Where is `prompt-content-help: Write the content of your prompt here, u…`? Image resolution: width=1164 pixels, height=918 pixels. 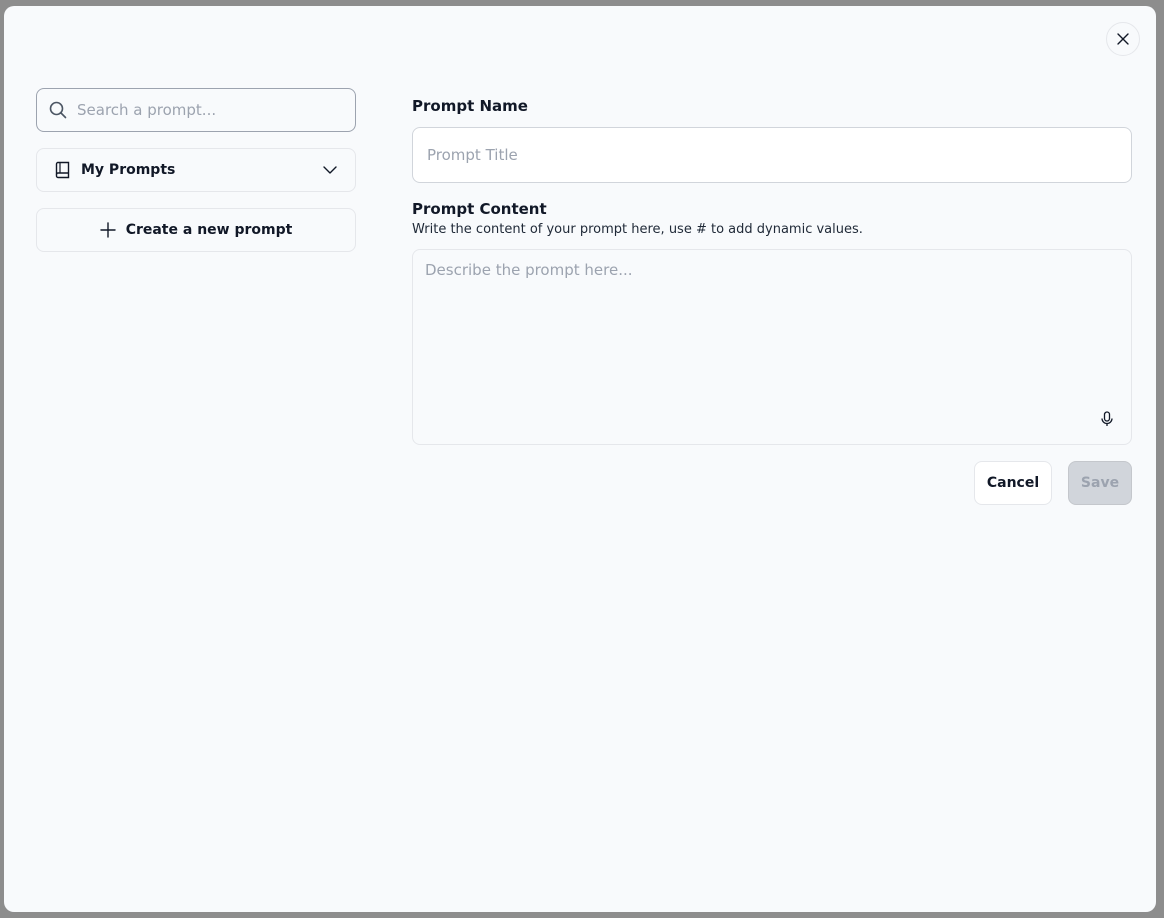 prompt-content-help: Write the content of your prompt here, u… is located at coordinates (637, 229).